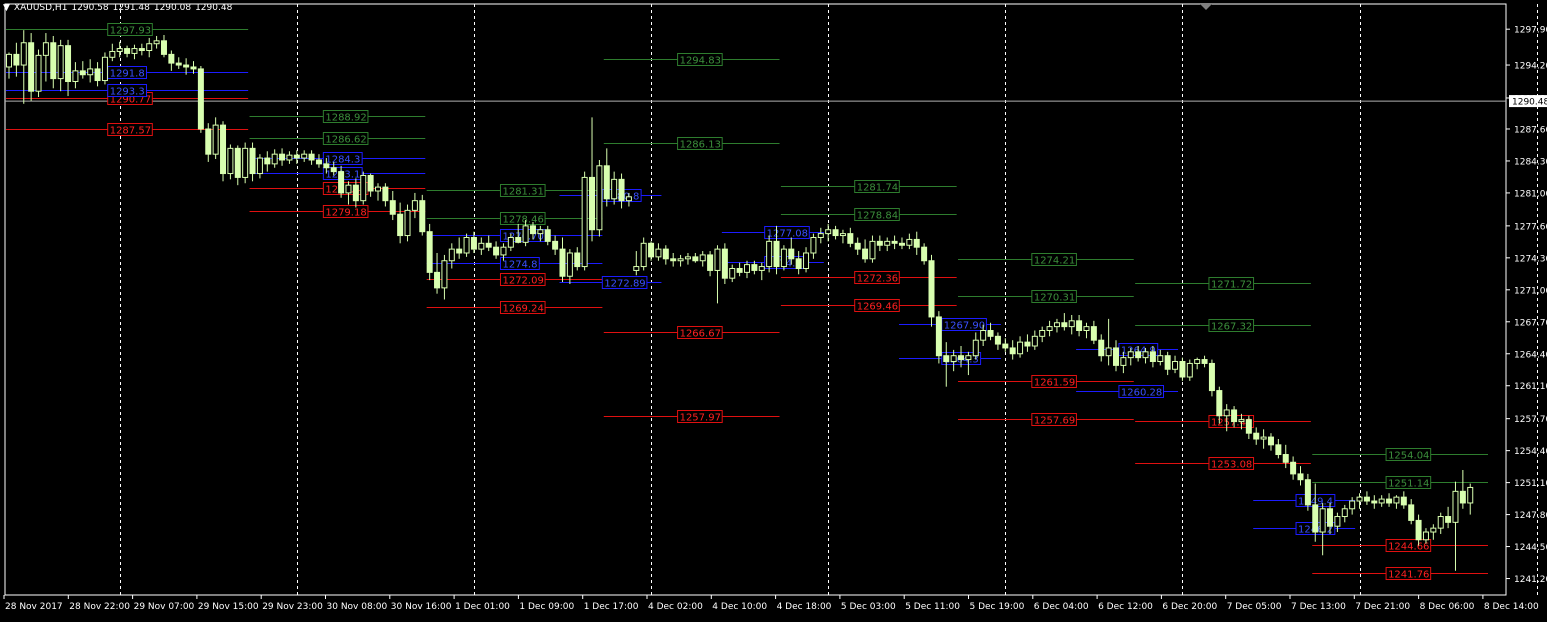 The height and width of the screenshot is (622, 1547). What do you see at coordinates (1189, 607) in the screenshot?
I see `time-tick-label: 6 Dec 20:00` at bounding box center [1189, 607].